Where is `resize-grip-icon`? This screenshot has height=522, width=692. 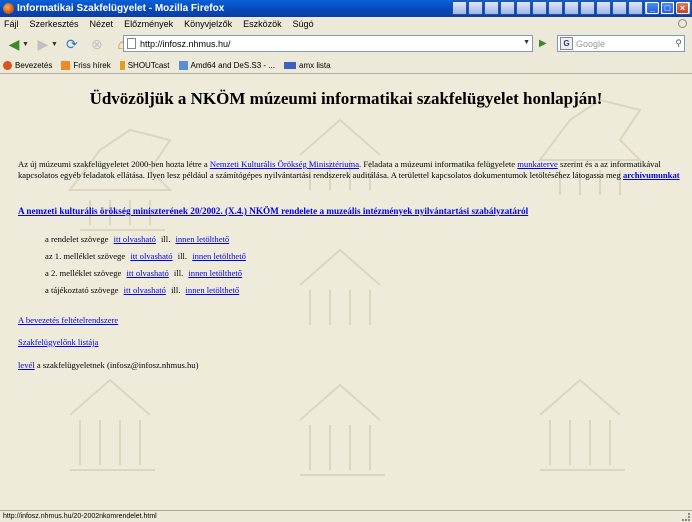
resize-grip-icon is located at coordinates (686, 517).